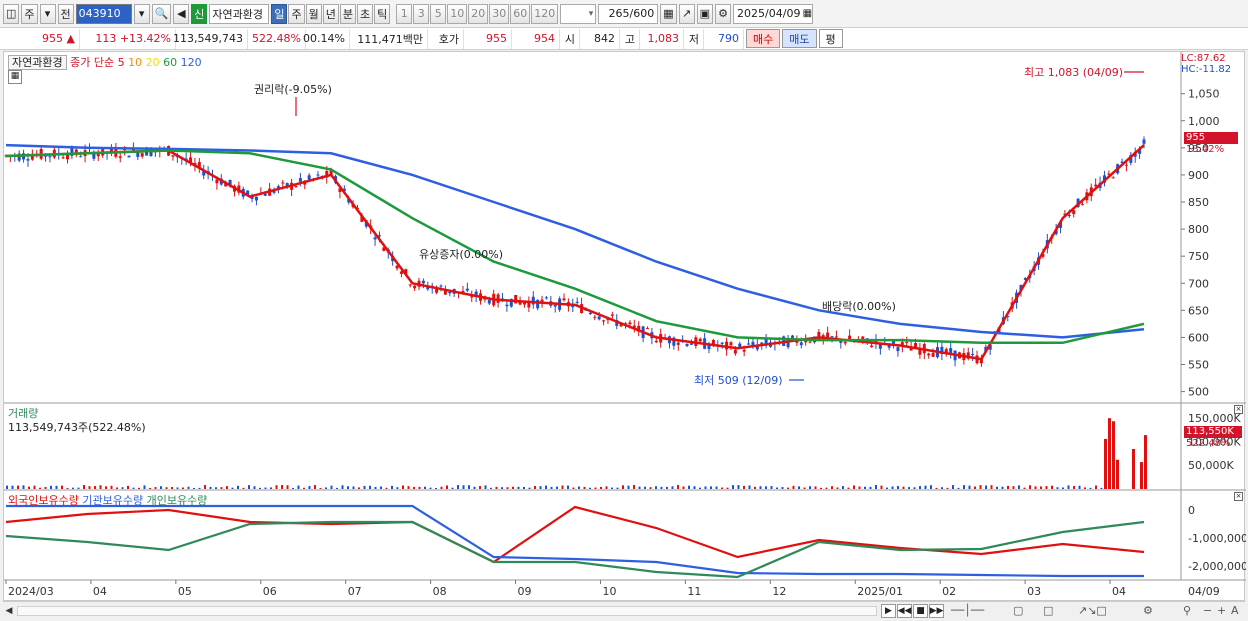 The image size is (1248, 621). I want to click on bottom-scrollbar: ◀ ▶ ◀◀ ■ ▶▶ ──│── ▢ □ ↗↘□ ⚙ ⚲ − + A, so click(624, 610).